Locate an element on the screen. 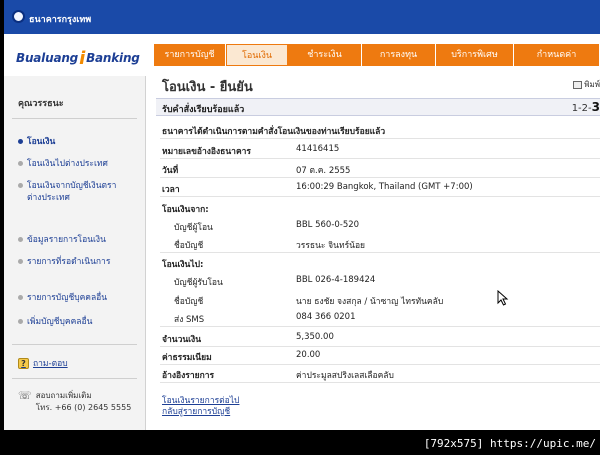  sidebar-item-fx-account-transfer: โอนเงินจากบัญชีเงินตราต่างประเทศ is located at coordinates (73, 192).